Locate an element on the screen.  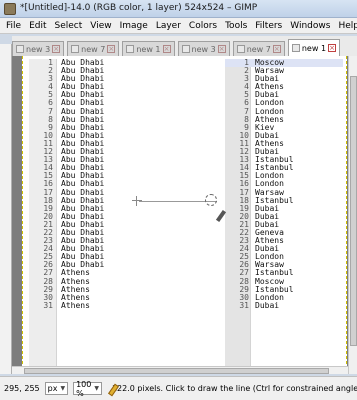
text-line: 2 Warsaw is located at coordinates (284, 70).